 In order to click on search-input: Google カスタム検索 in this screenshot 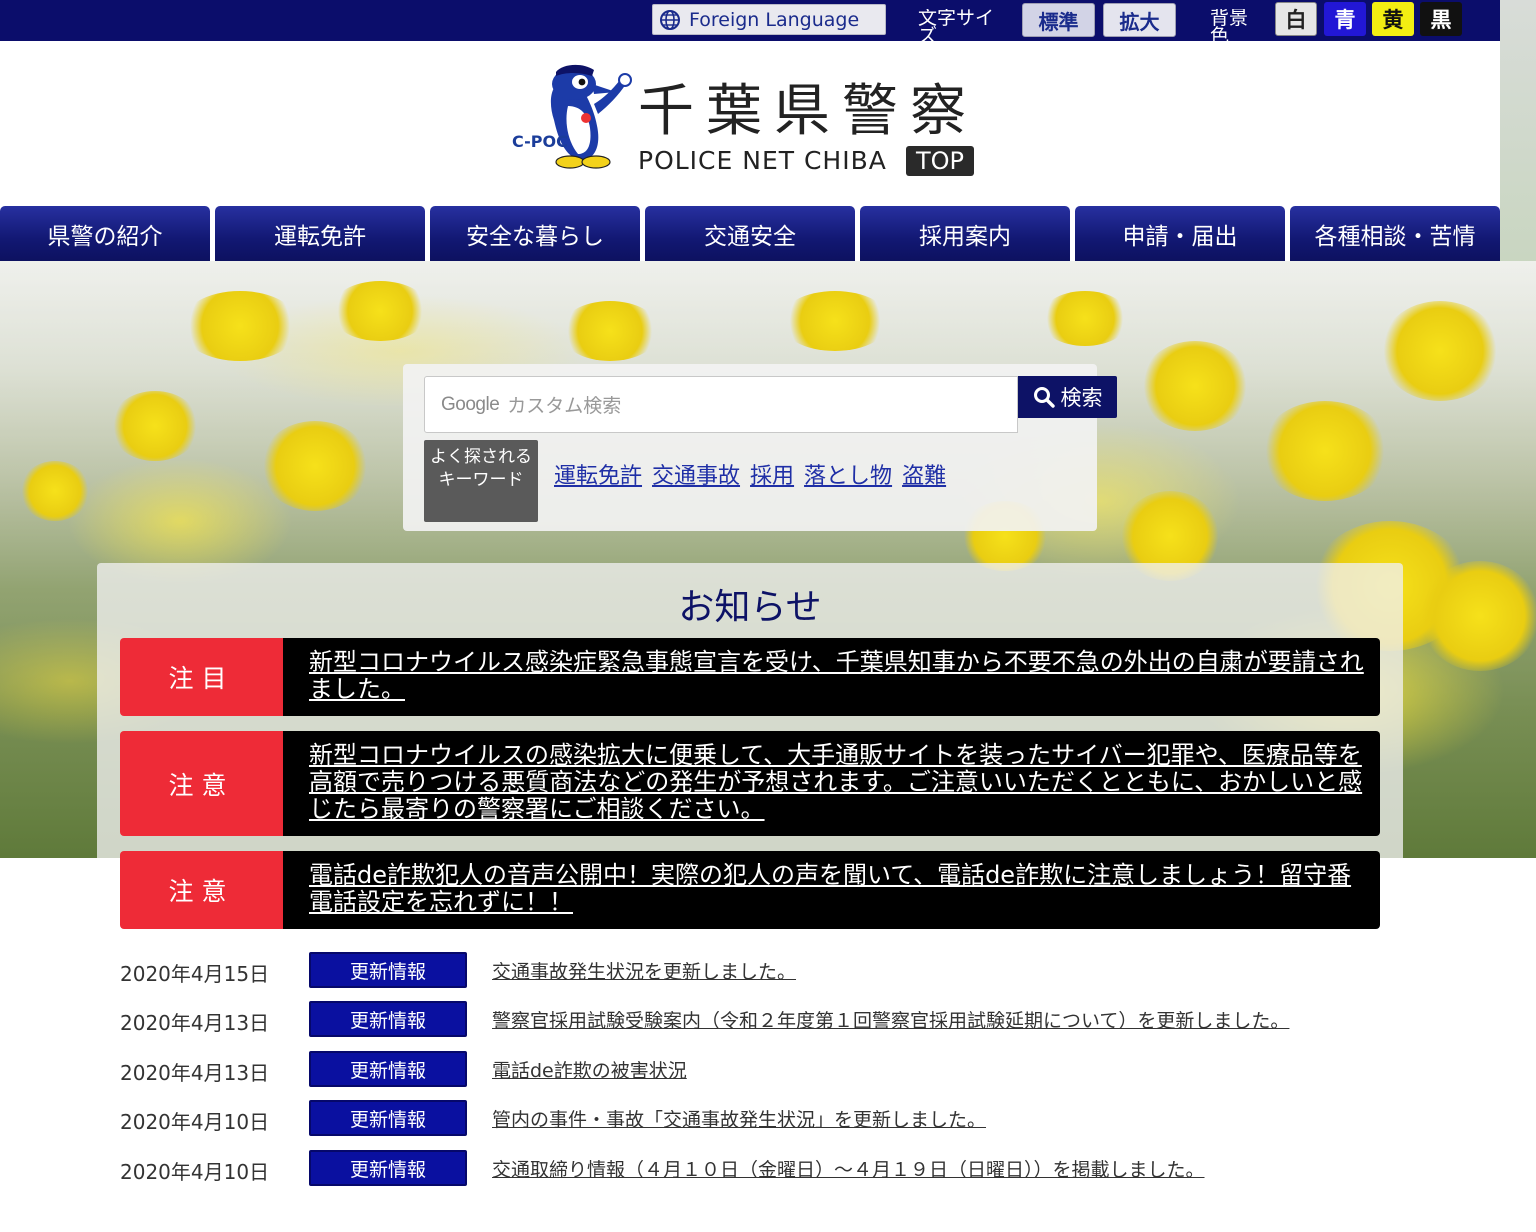, I will do `click(721, 404)`.